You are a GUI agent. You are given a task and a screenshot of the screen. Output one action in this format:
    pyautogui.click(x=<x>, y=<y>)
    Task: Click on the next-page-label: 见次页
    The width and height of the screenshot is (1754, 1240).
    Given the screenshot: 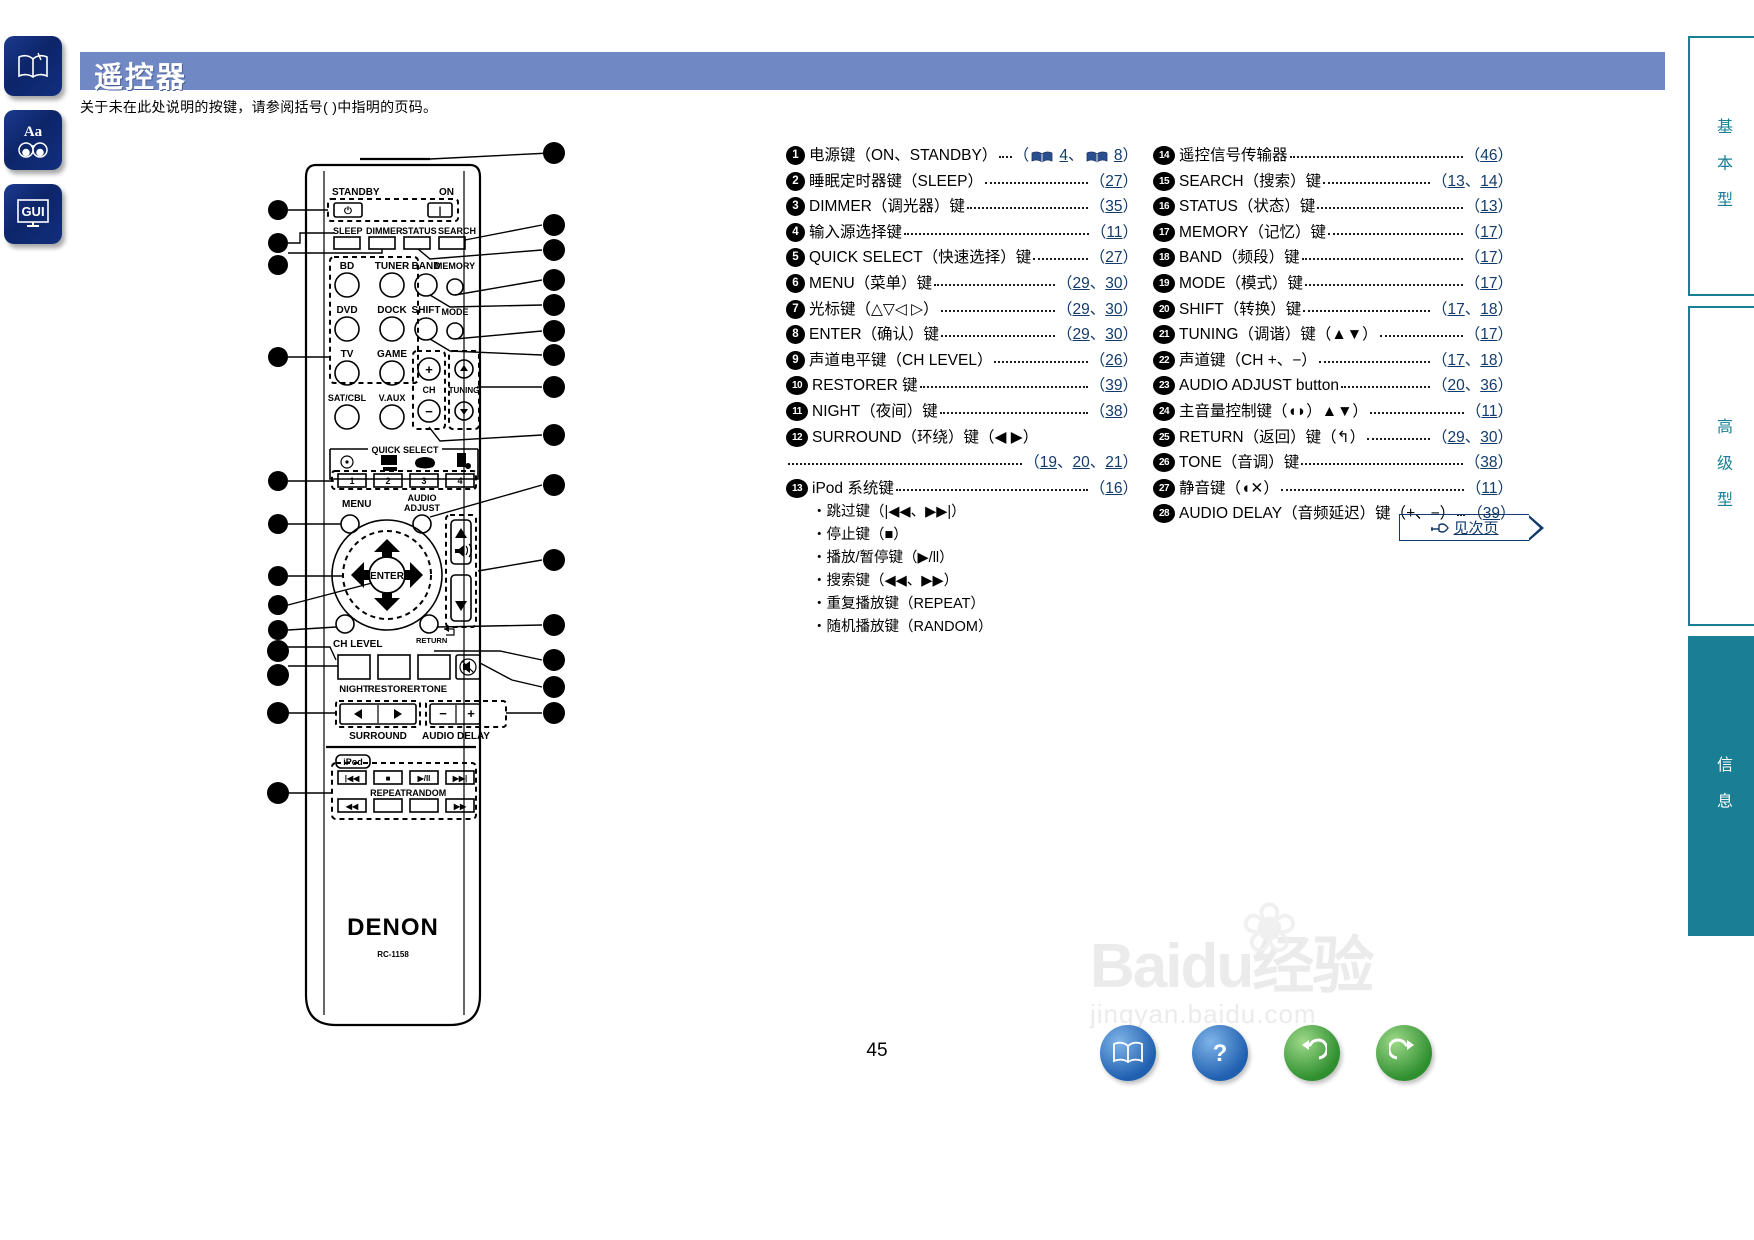 What is the action you would take?
    pyautogui.click(x=1476, y=528)
    